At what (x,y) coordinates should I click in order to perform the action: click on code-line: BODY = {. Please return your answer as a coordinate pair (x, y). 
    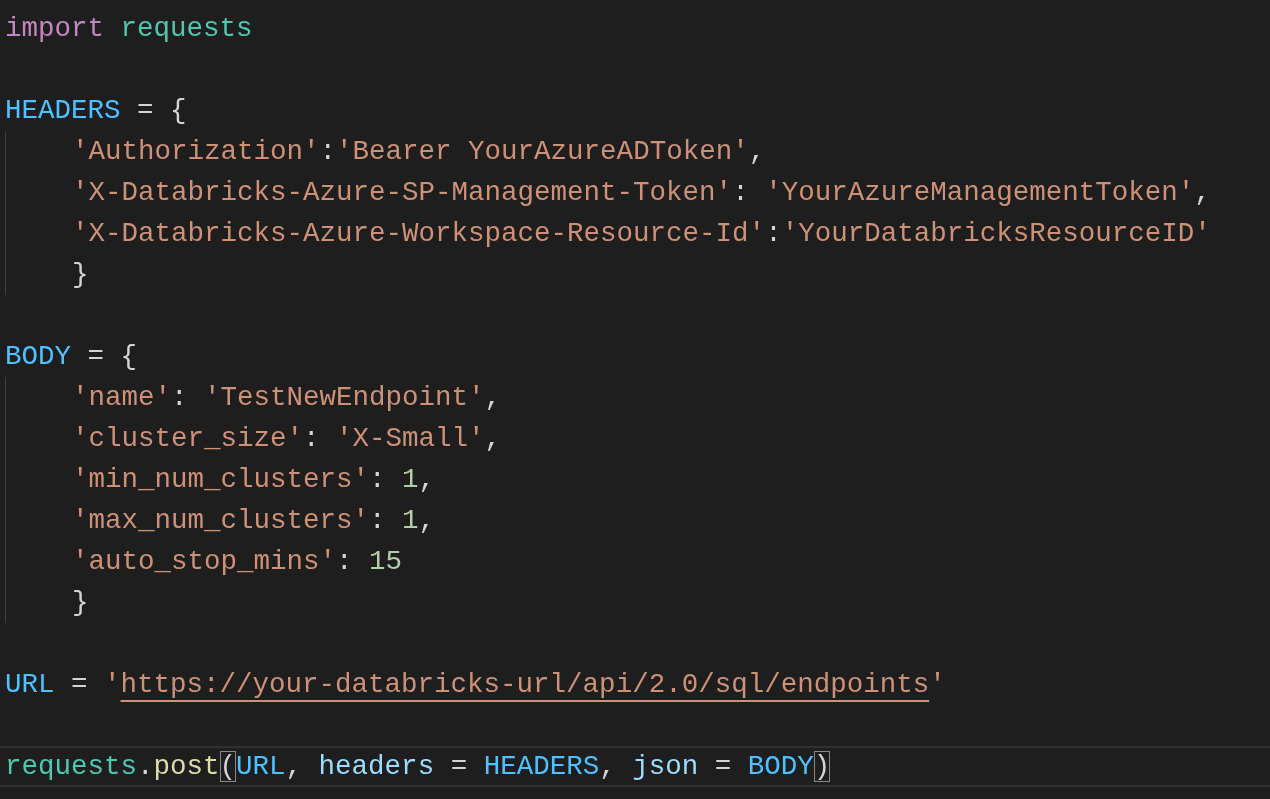
    Looking at the image, I should click on (71, 357).